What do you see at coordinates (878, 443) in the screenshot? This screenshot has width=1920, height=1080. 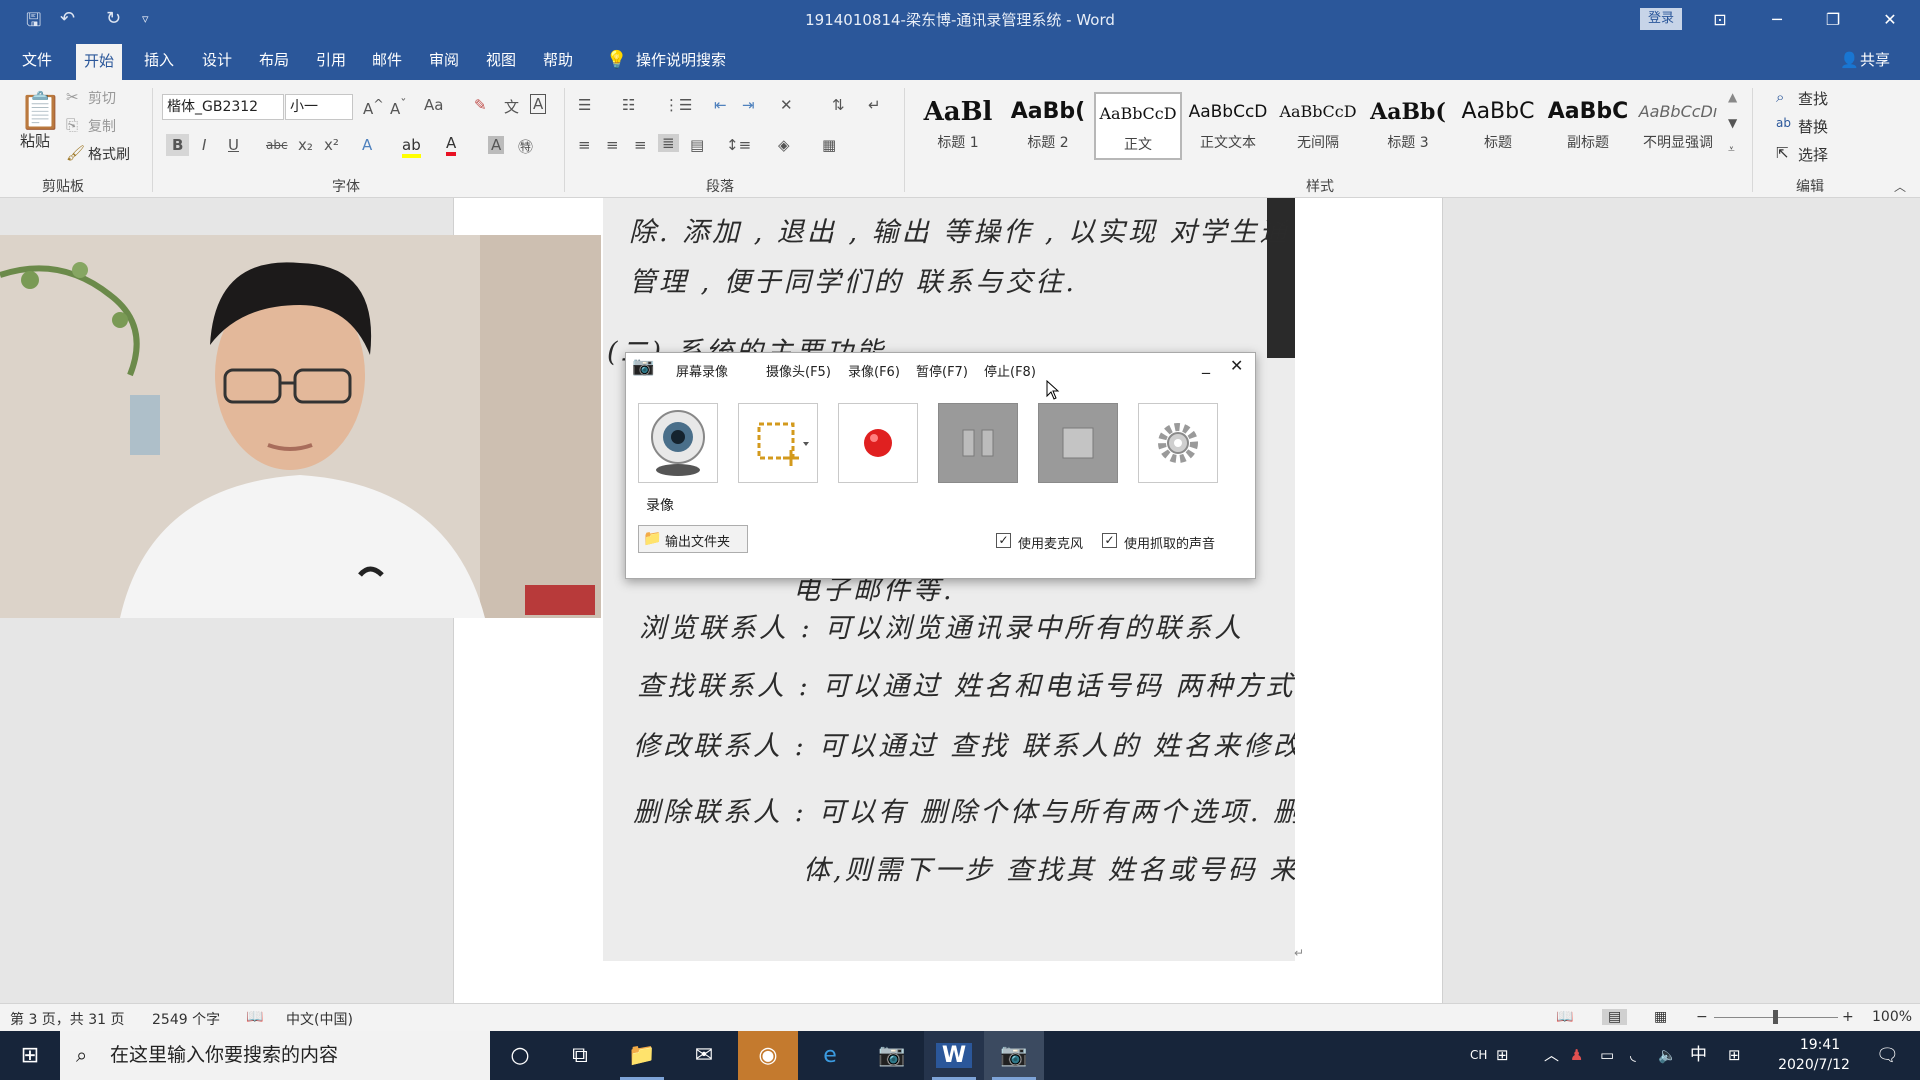 I see `record-button` at bounding box center [878, 443].